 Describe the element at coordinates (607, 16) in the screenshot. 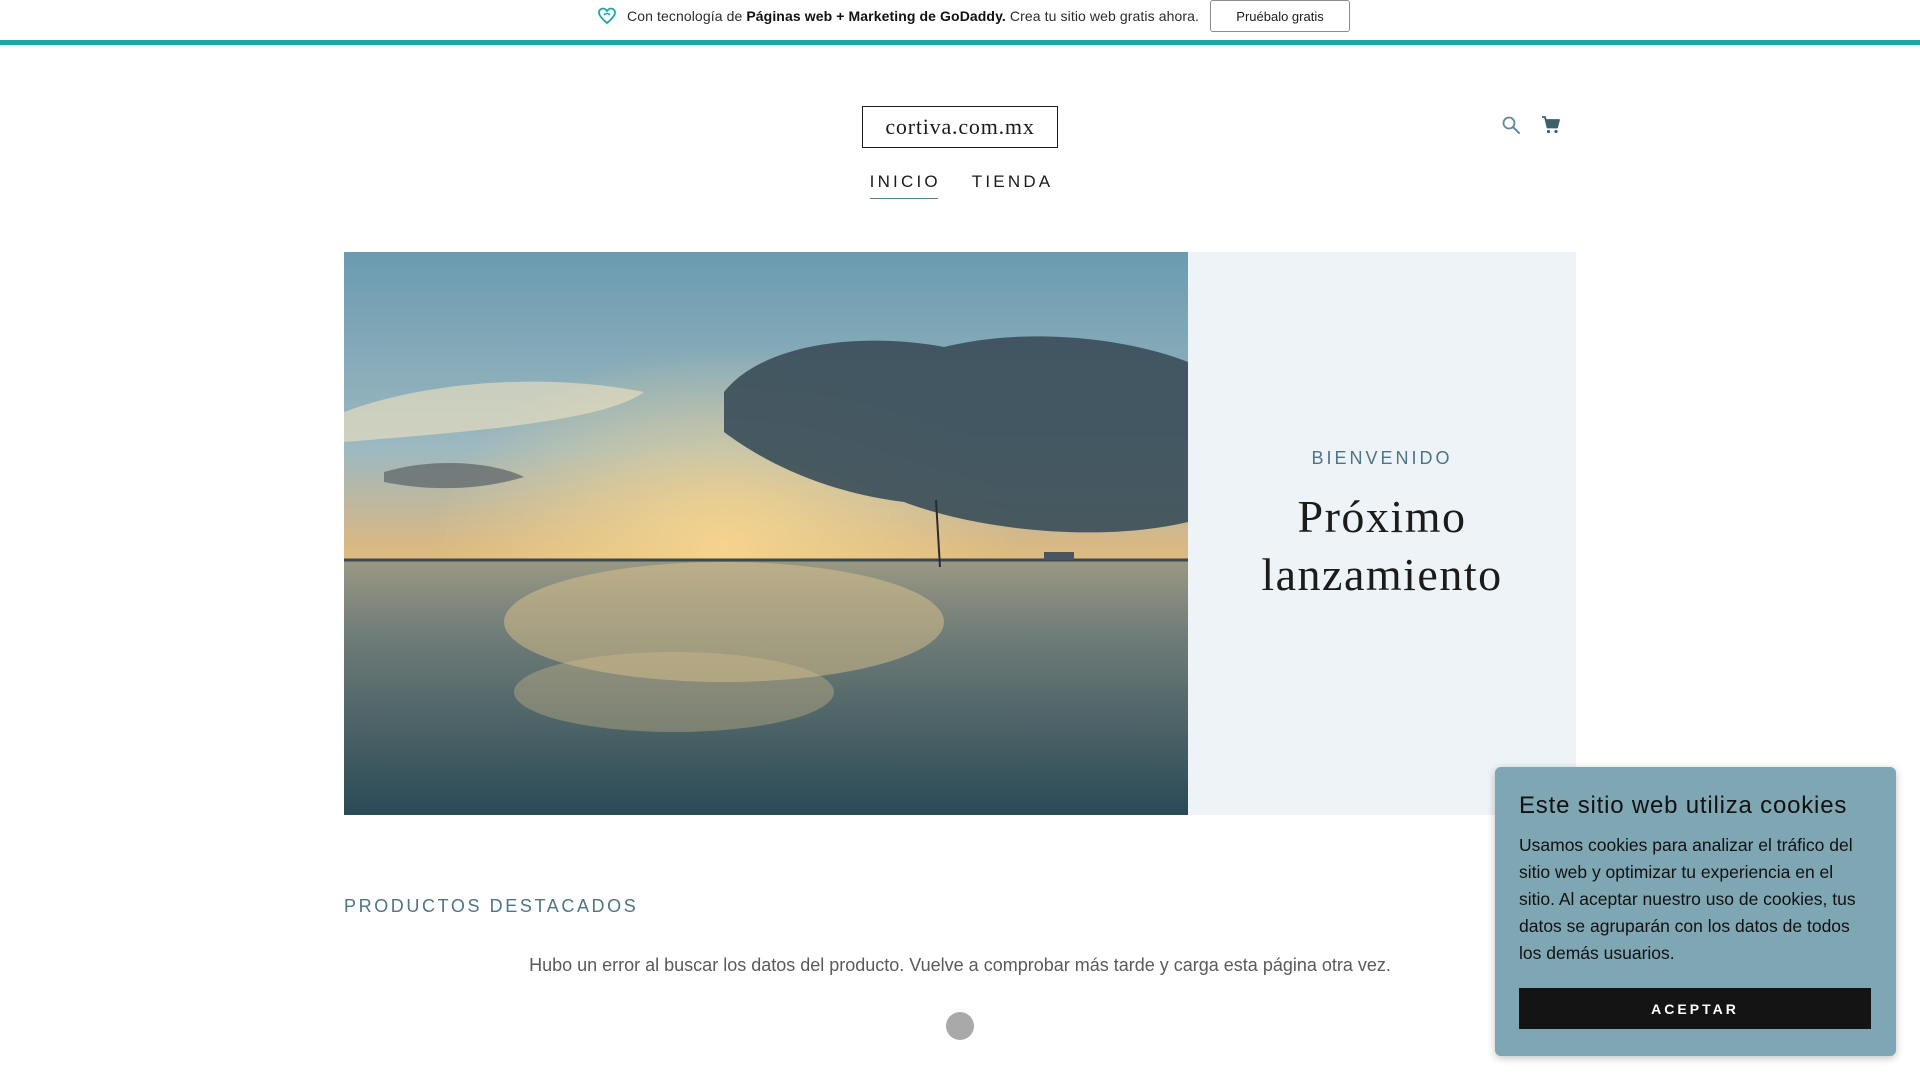

I see `godaddy-logo-icon` at that location.